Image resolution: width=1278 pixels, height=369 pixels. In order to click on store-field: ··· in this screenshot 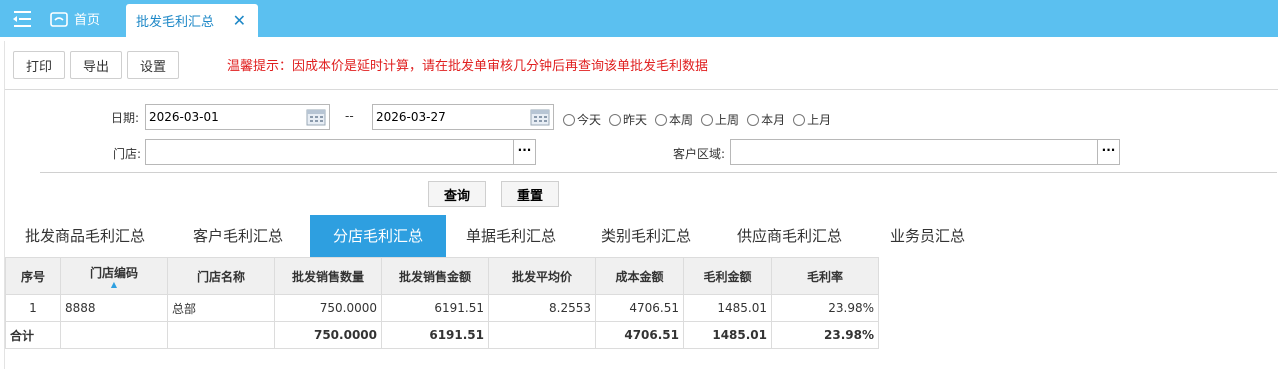, I will do `click(340, 152)`.